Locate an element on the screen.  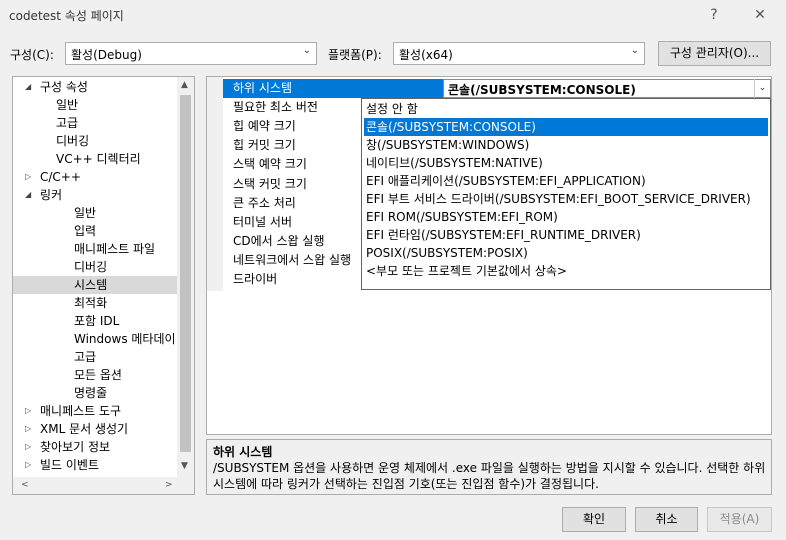
tree-horizontal-scrollbar: < > is located at coordinates (103, 485).